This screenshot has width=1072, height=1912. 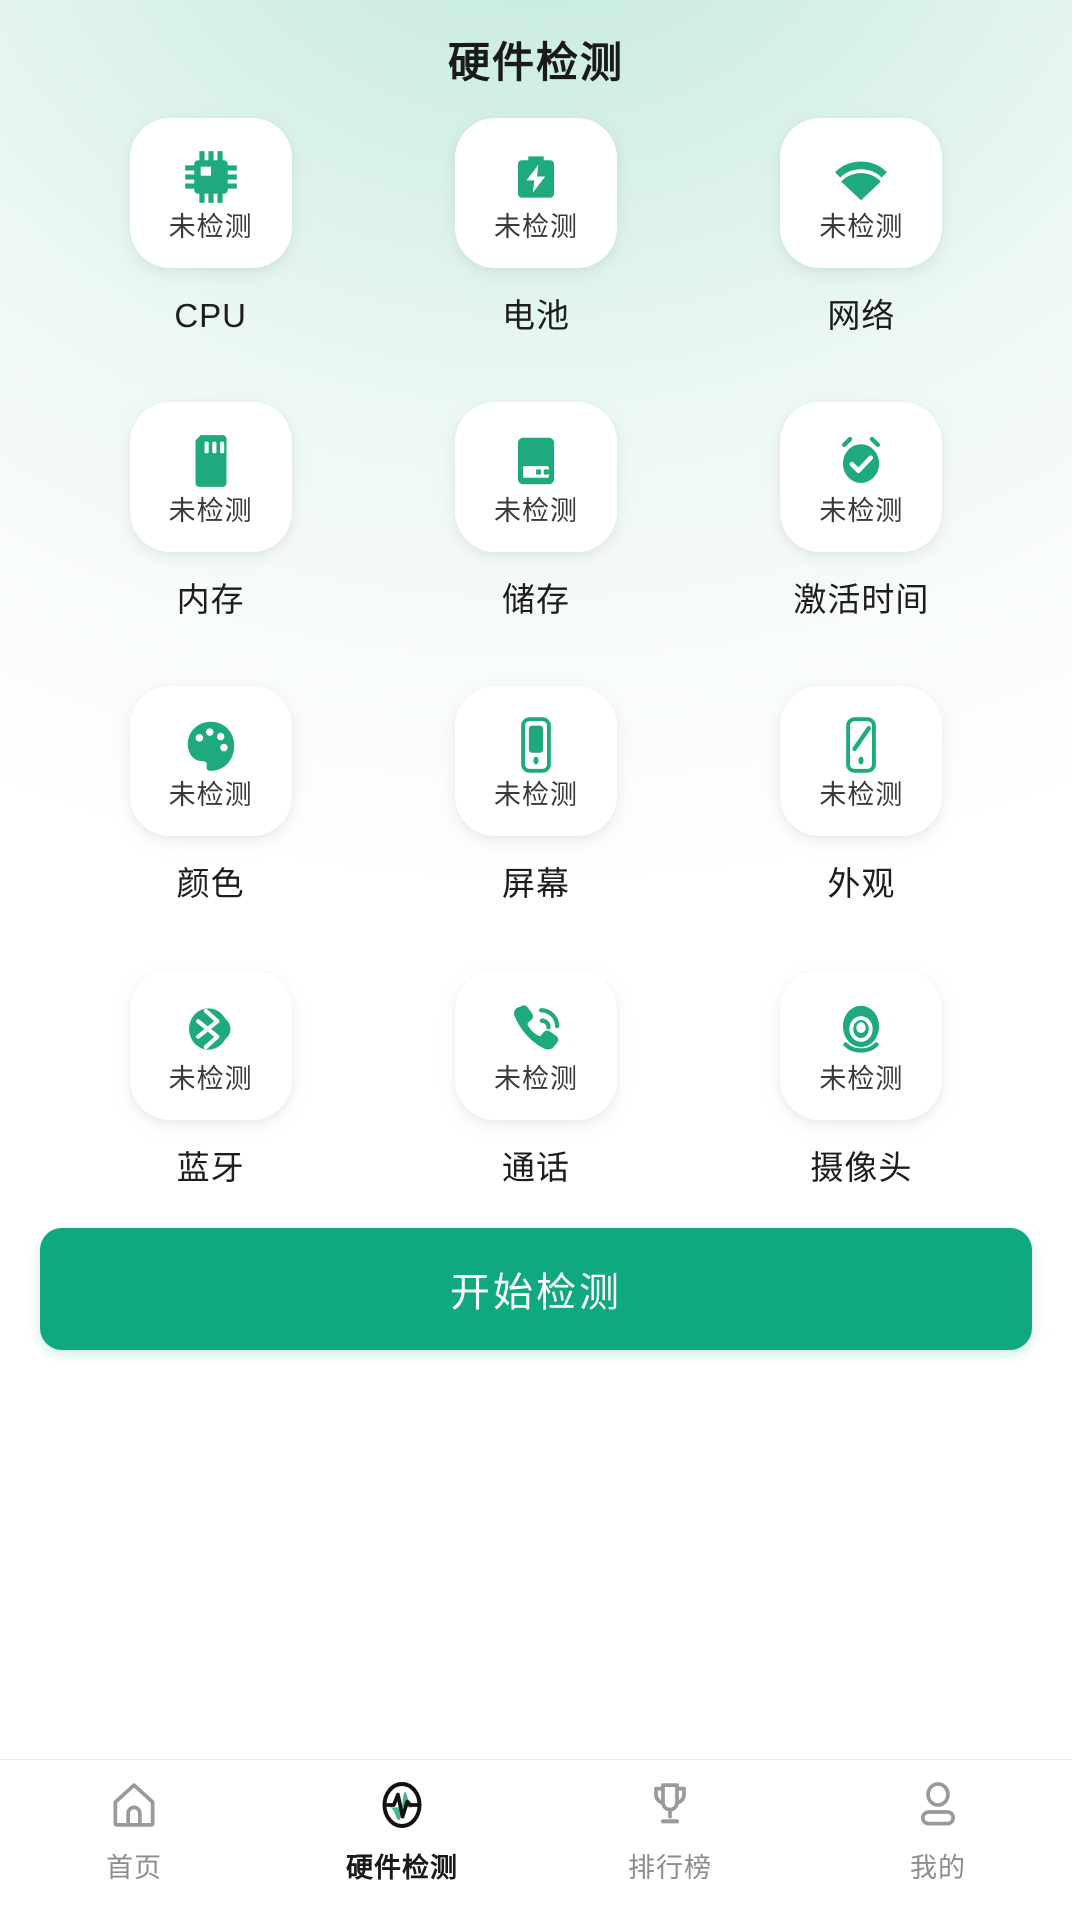 I want to click on hardware-item-bluetooth: 未检测 蓝牙, so click(x=210, y=1079).